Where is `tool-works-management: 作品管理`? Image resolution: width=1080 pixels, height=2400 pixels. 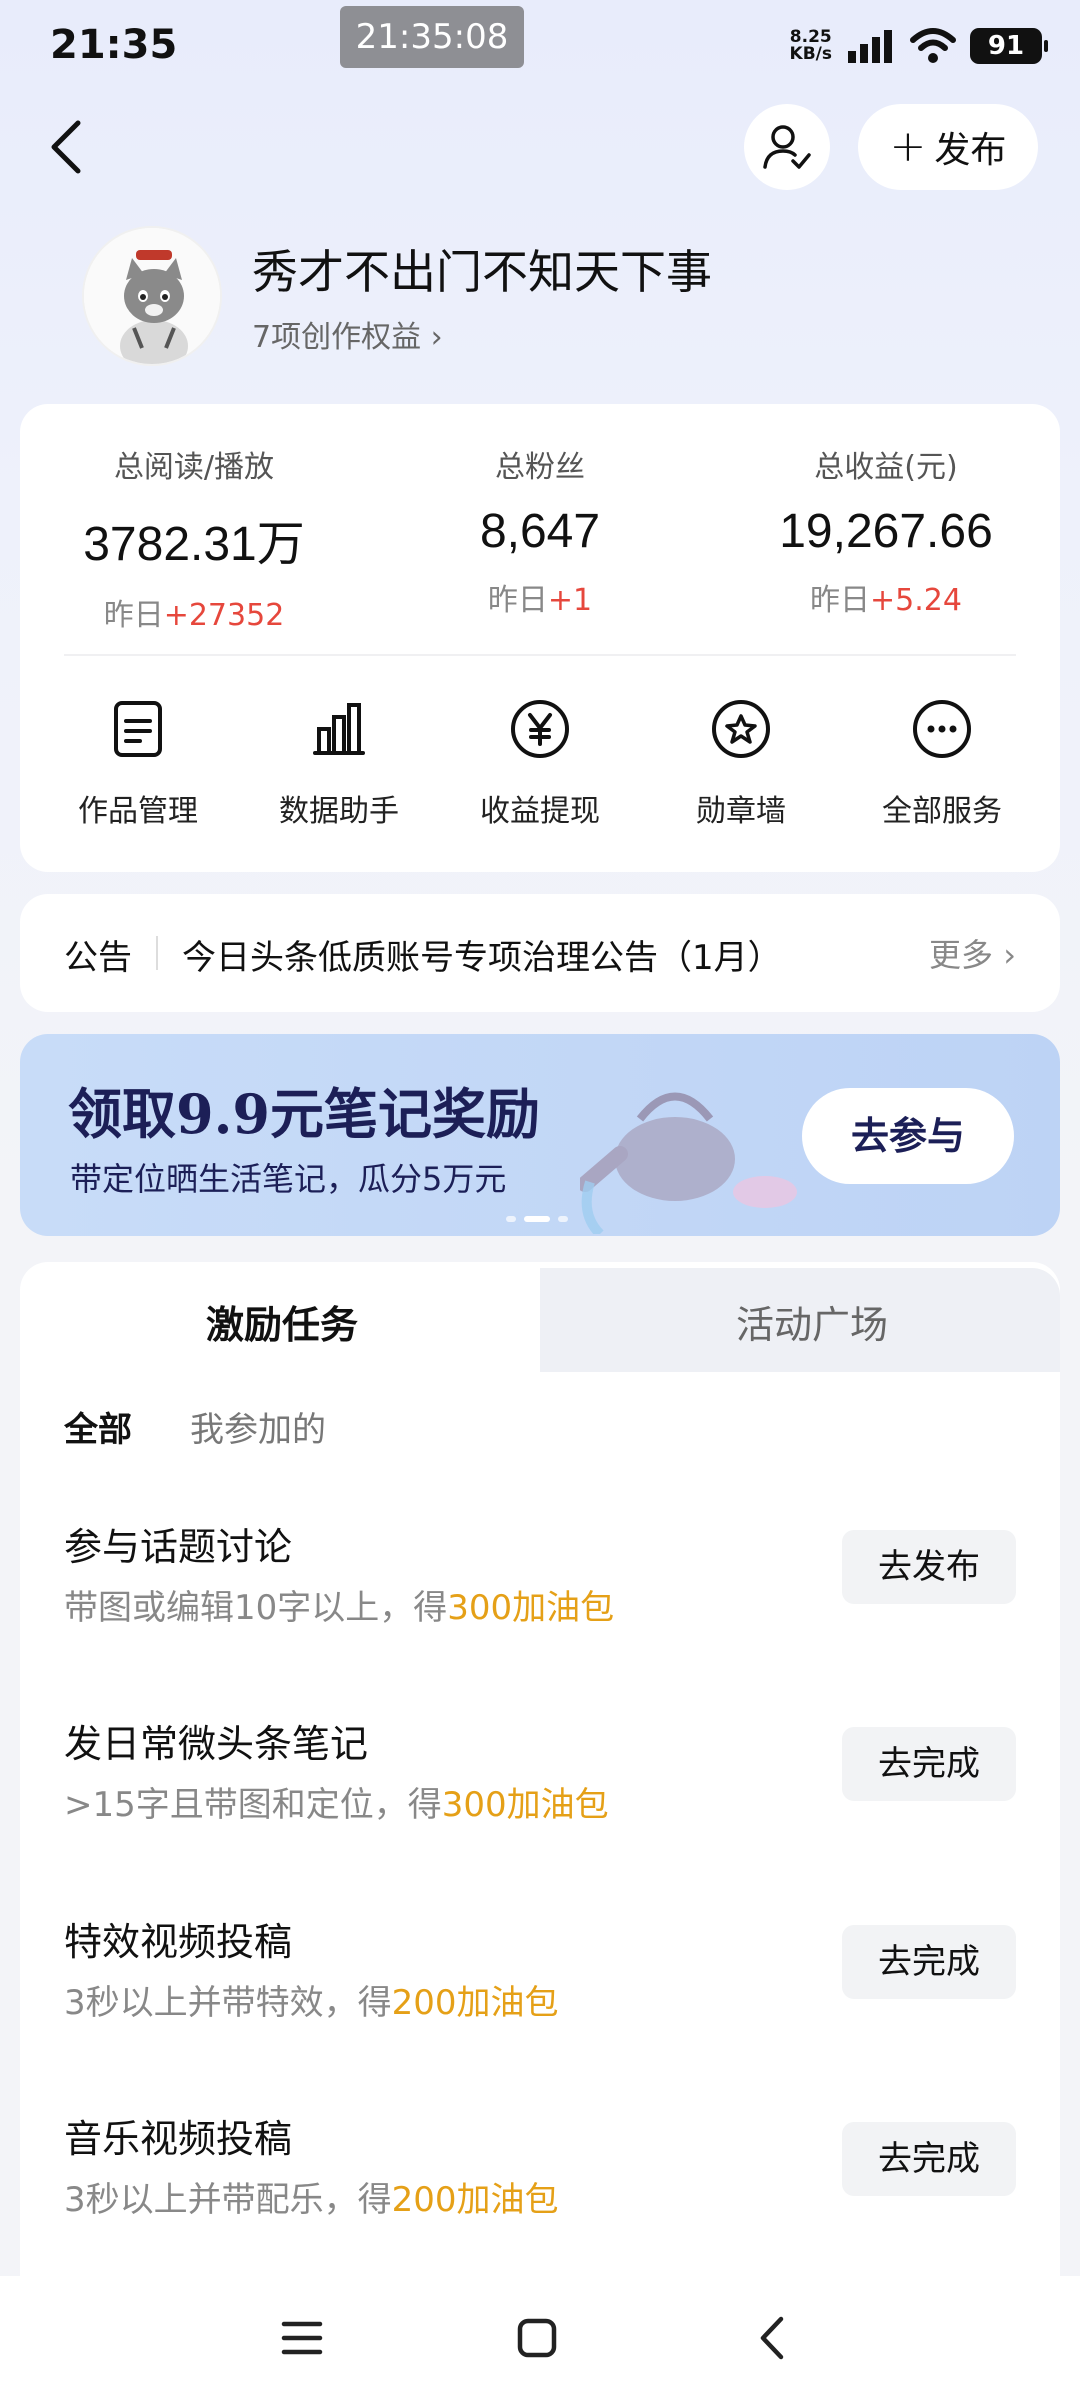
tool-works-management: 作品管理 is located at coordinates (138, 762).